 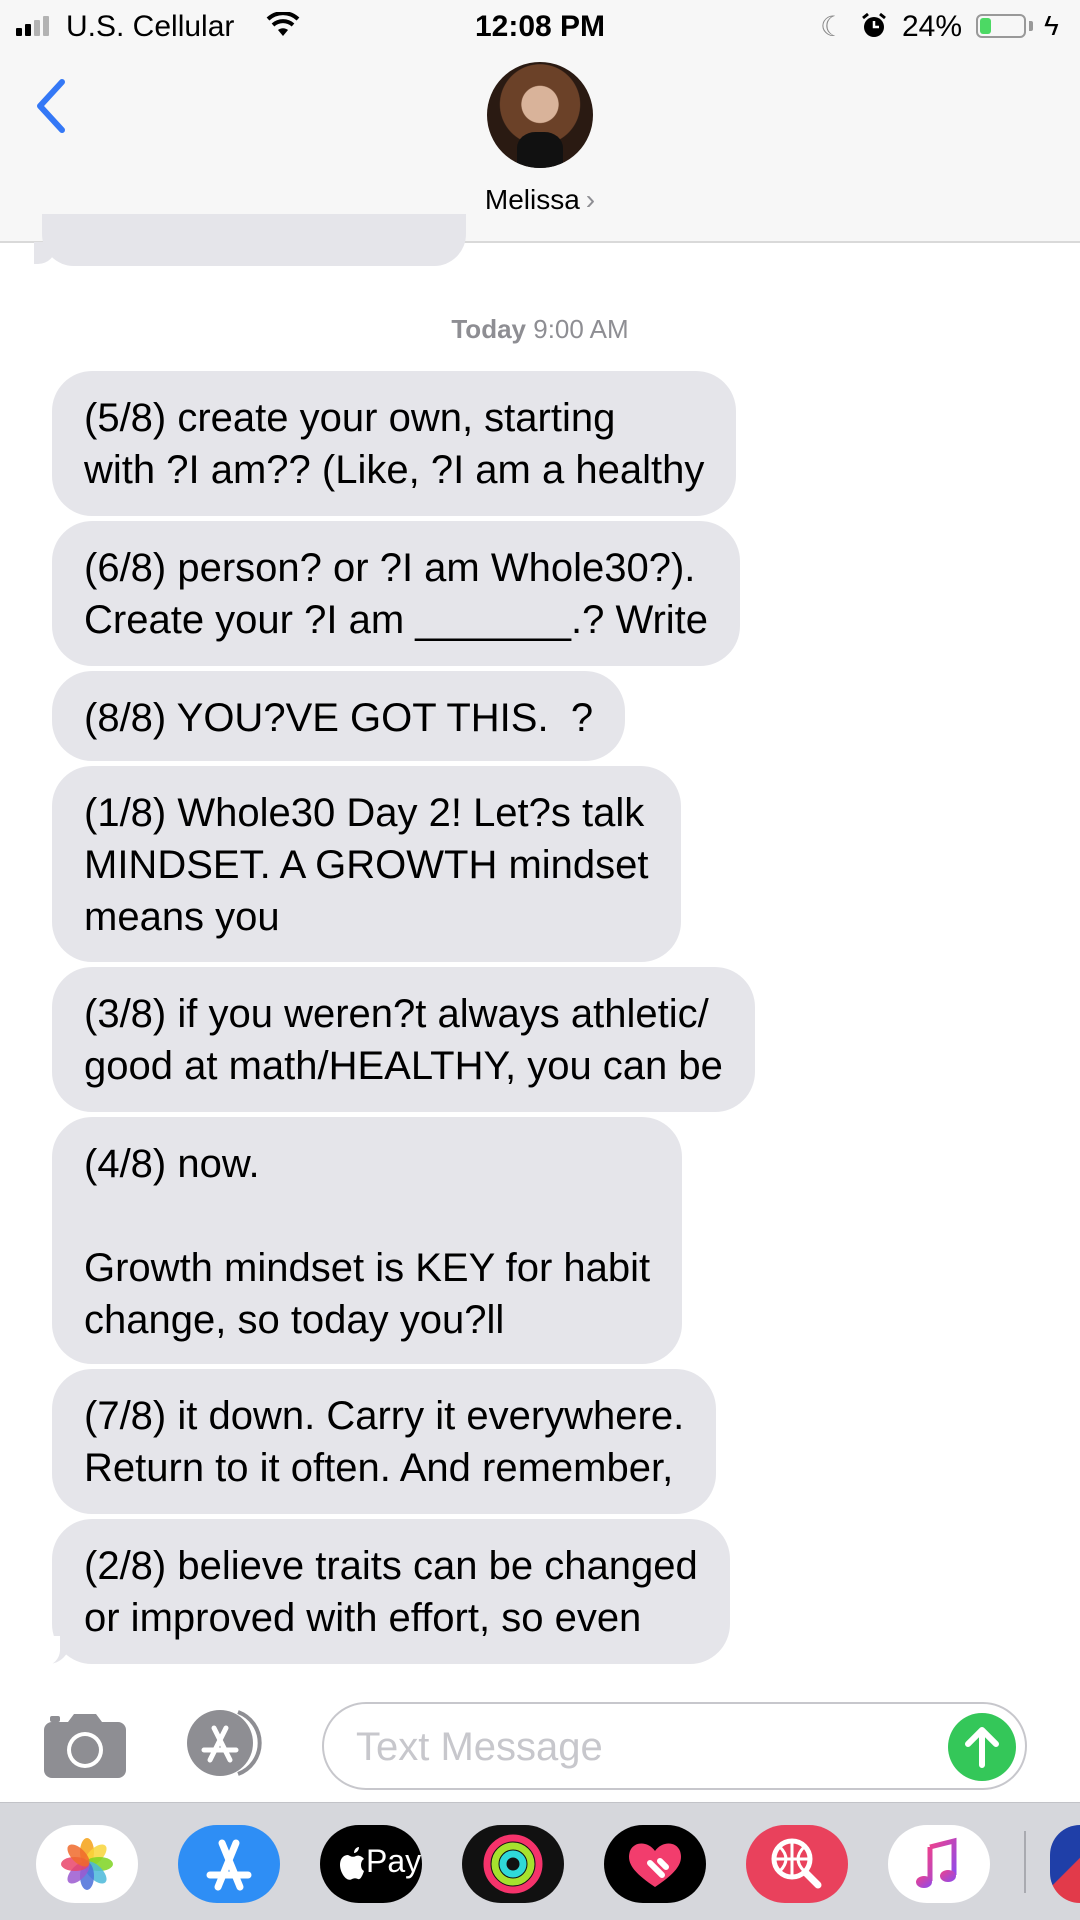 What do you see at coordinates (932, 26) in the screenshot?
I see `battery-percent: 24%` at bounding box center [932, 26].